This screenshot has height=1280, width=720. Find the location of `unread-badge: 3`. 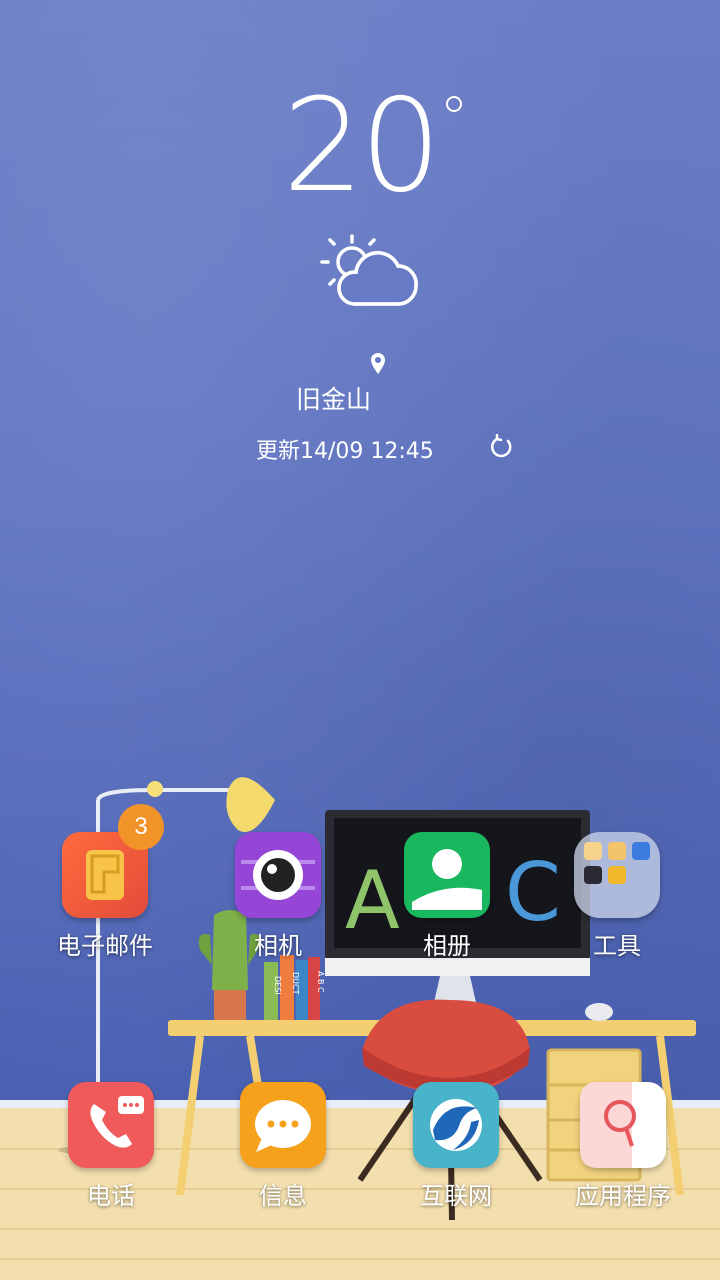

unread-badge: 3 is located at coordinates (141, 827).